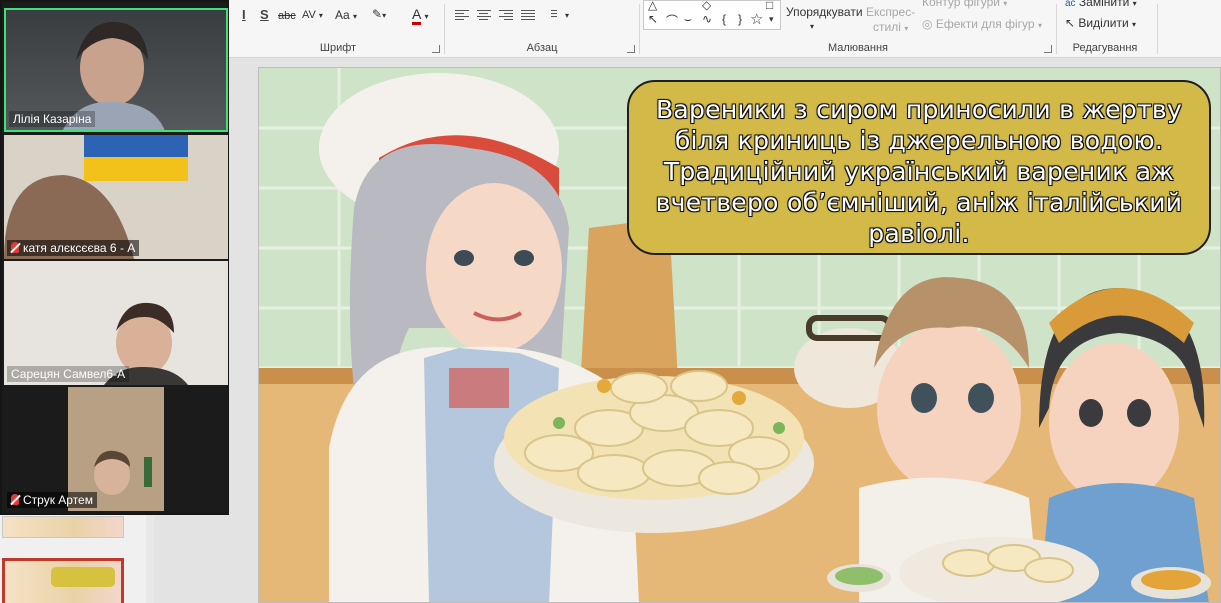 This screenshot has width=1221, height=603. I want to click on divider, so click(1157, 29).